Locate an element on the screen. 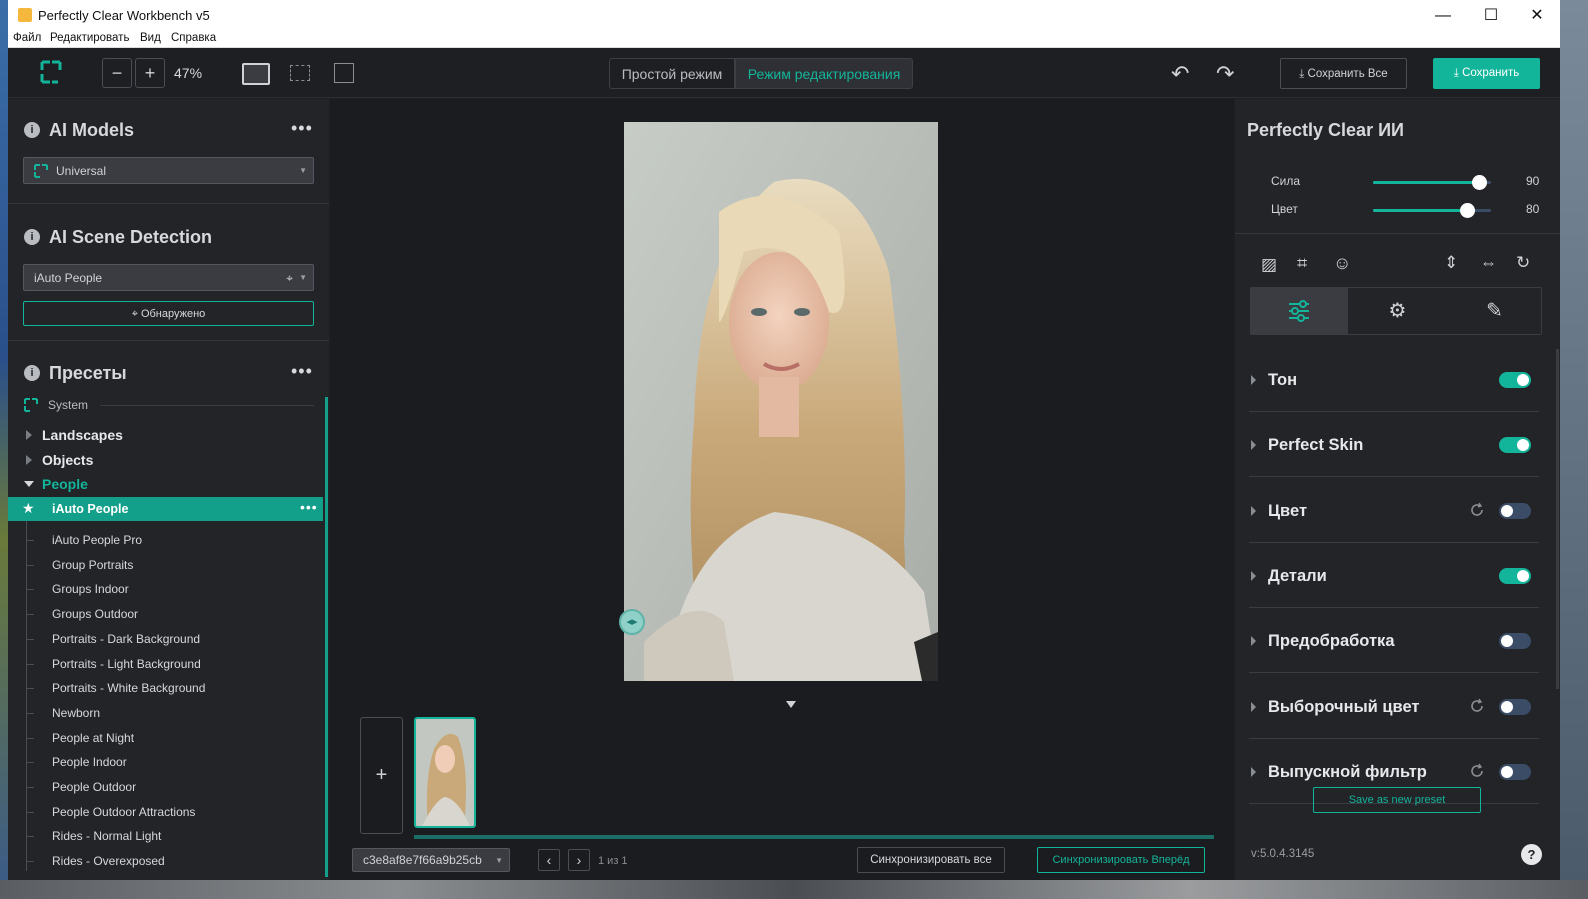  preset-item: Groups Indoor is located at coordinates (90, 589).